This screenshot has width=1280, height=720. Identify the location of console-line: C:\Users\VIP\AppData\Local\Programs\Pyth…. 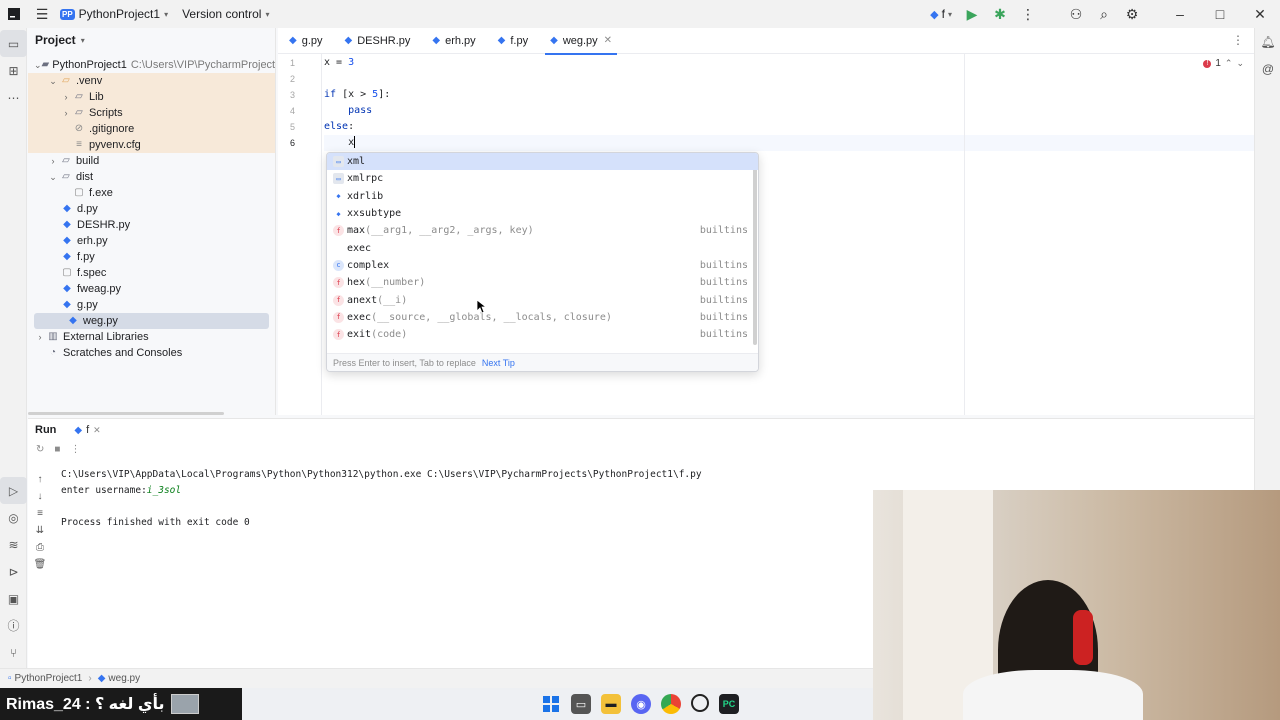
(381, 474).